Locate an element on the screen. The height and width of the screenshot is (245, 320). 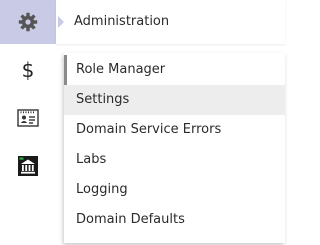
menu-item-logging: Logging is located at coordinates (174, 190).